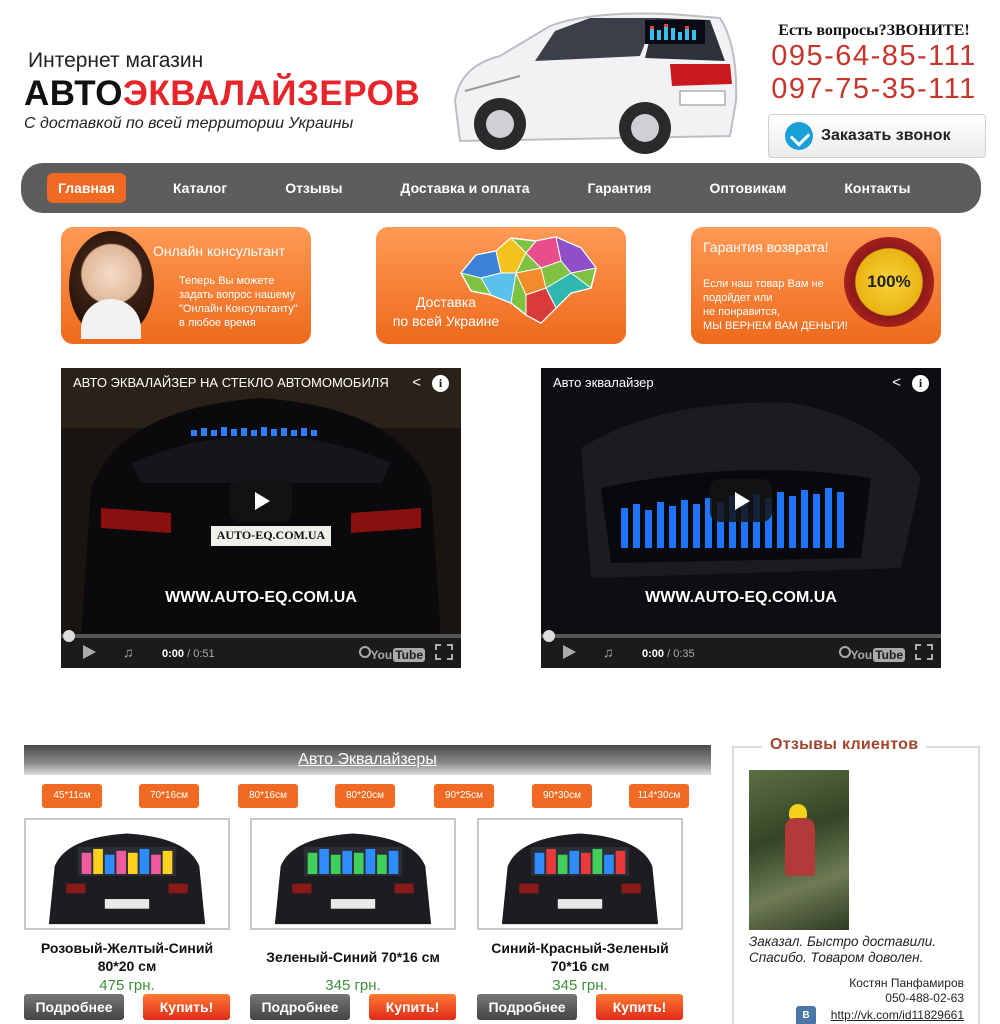  I want to click on video-1-title: АВТО ЭКВАЛАЙЗЕР НА СТЕКЛО АВТОМОМОБИЛЯ, so click(231, 382).